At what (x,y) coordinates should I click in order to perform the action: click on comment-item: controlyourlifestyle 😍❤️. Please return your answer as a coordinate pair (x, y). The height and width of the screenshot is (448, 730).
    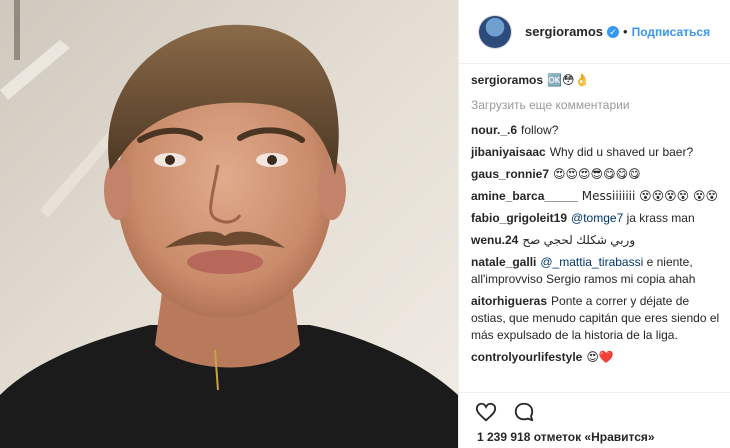
    Looking at the image, I should click on (597, 357).